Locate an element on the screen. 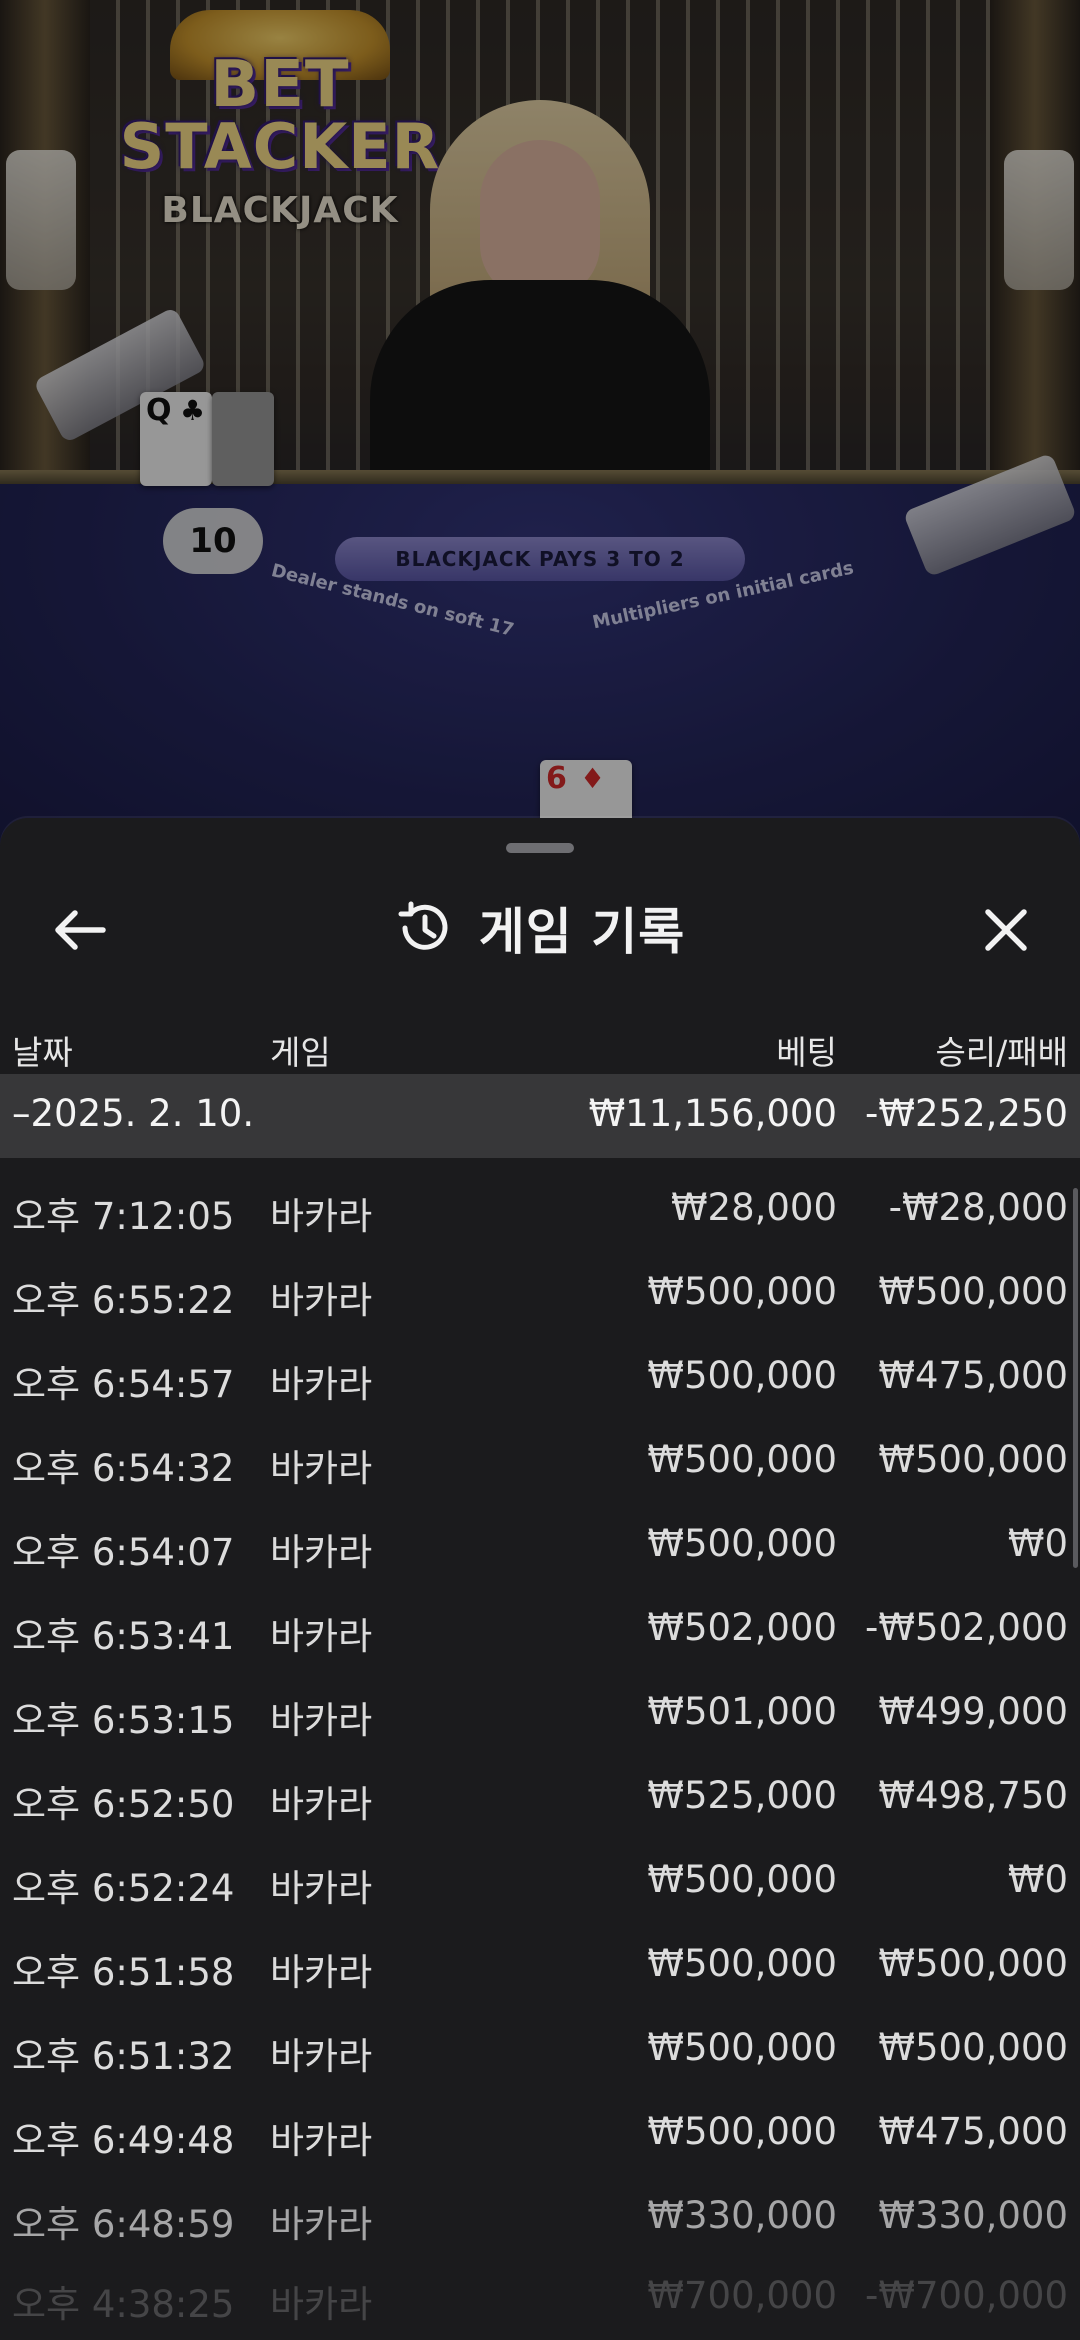  sheet-title-group: 게임 기록 is located at coordinates (540, 928).